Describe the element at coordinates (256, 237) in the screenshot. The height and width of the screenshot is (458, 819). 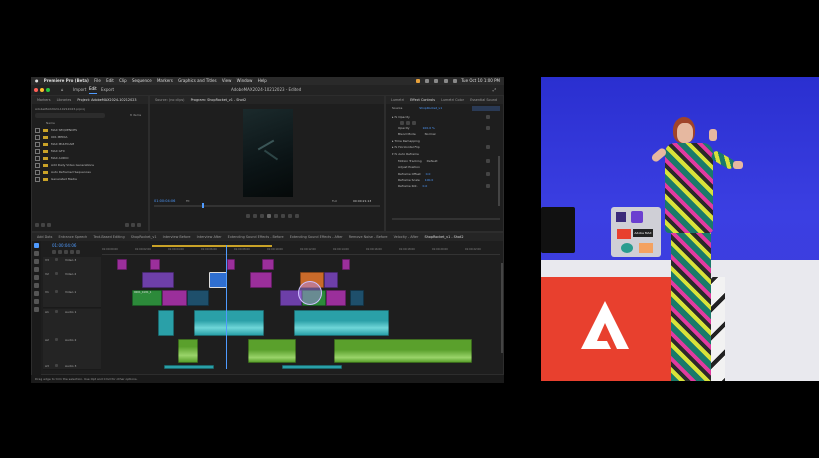
I see `tab-sequence: Extending Sound Effects - Before` at that location.